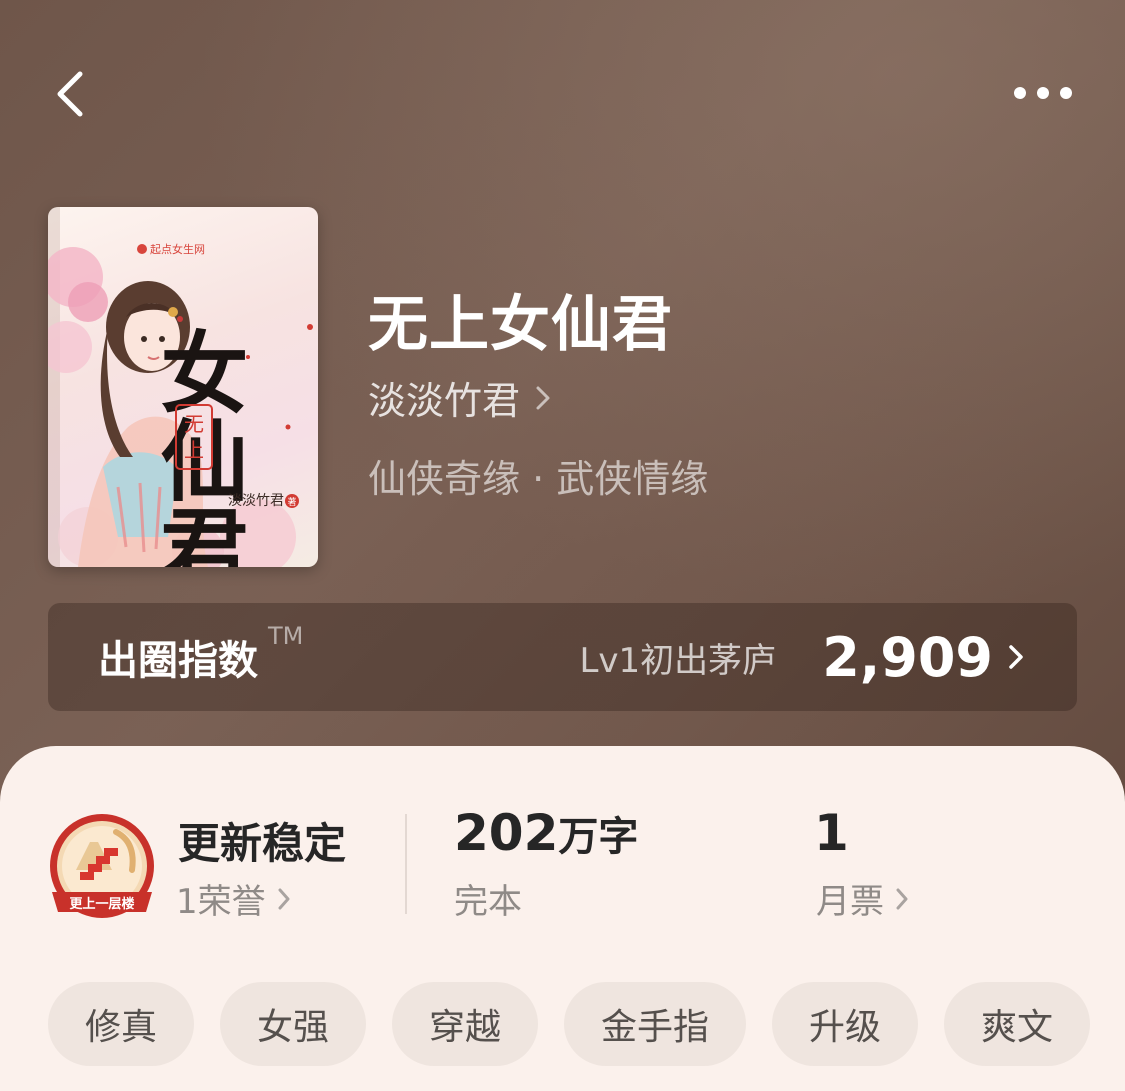 Image resolution: width=1125 pixels, height=1091 pixels. What do you see at coordinates (907, 657) in the screenshot?
I see `index-score: 2,909` at bounding box center [907, 657].